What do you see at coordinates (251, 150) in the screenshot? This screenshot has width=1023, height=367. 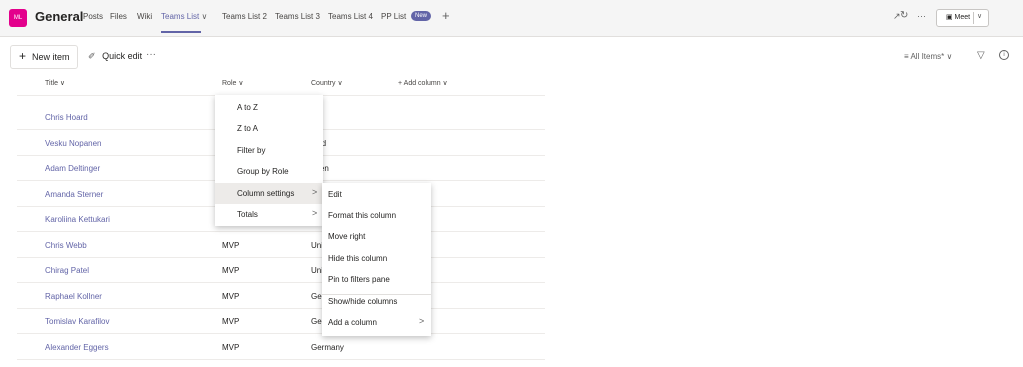 I see `menu-item-label: Filter by` at bounding box center [251, 150].